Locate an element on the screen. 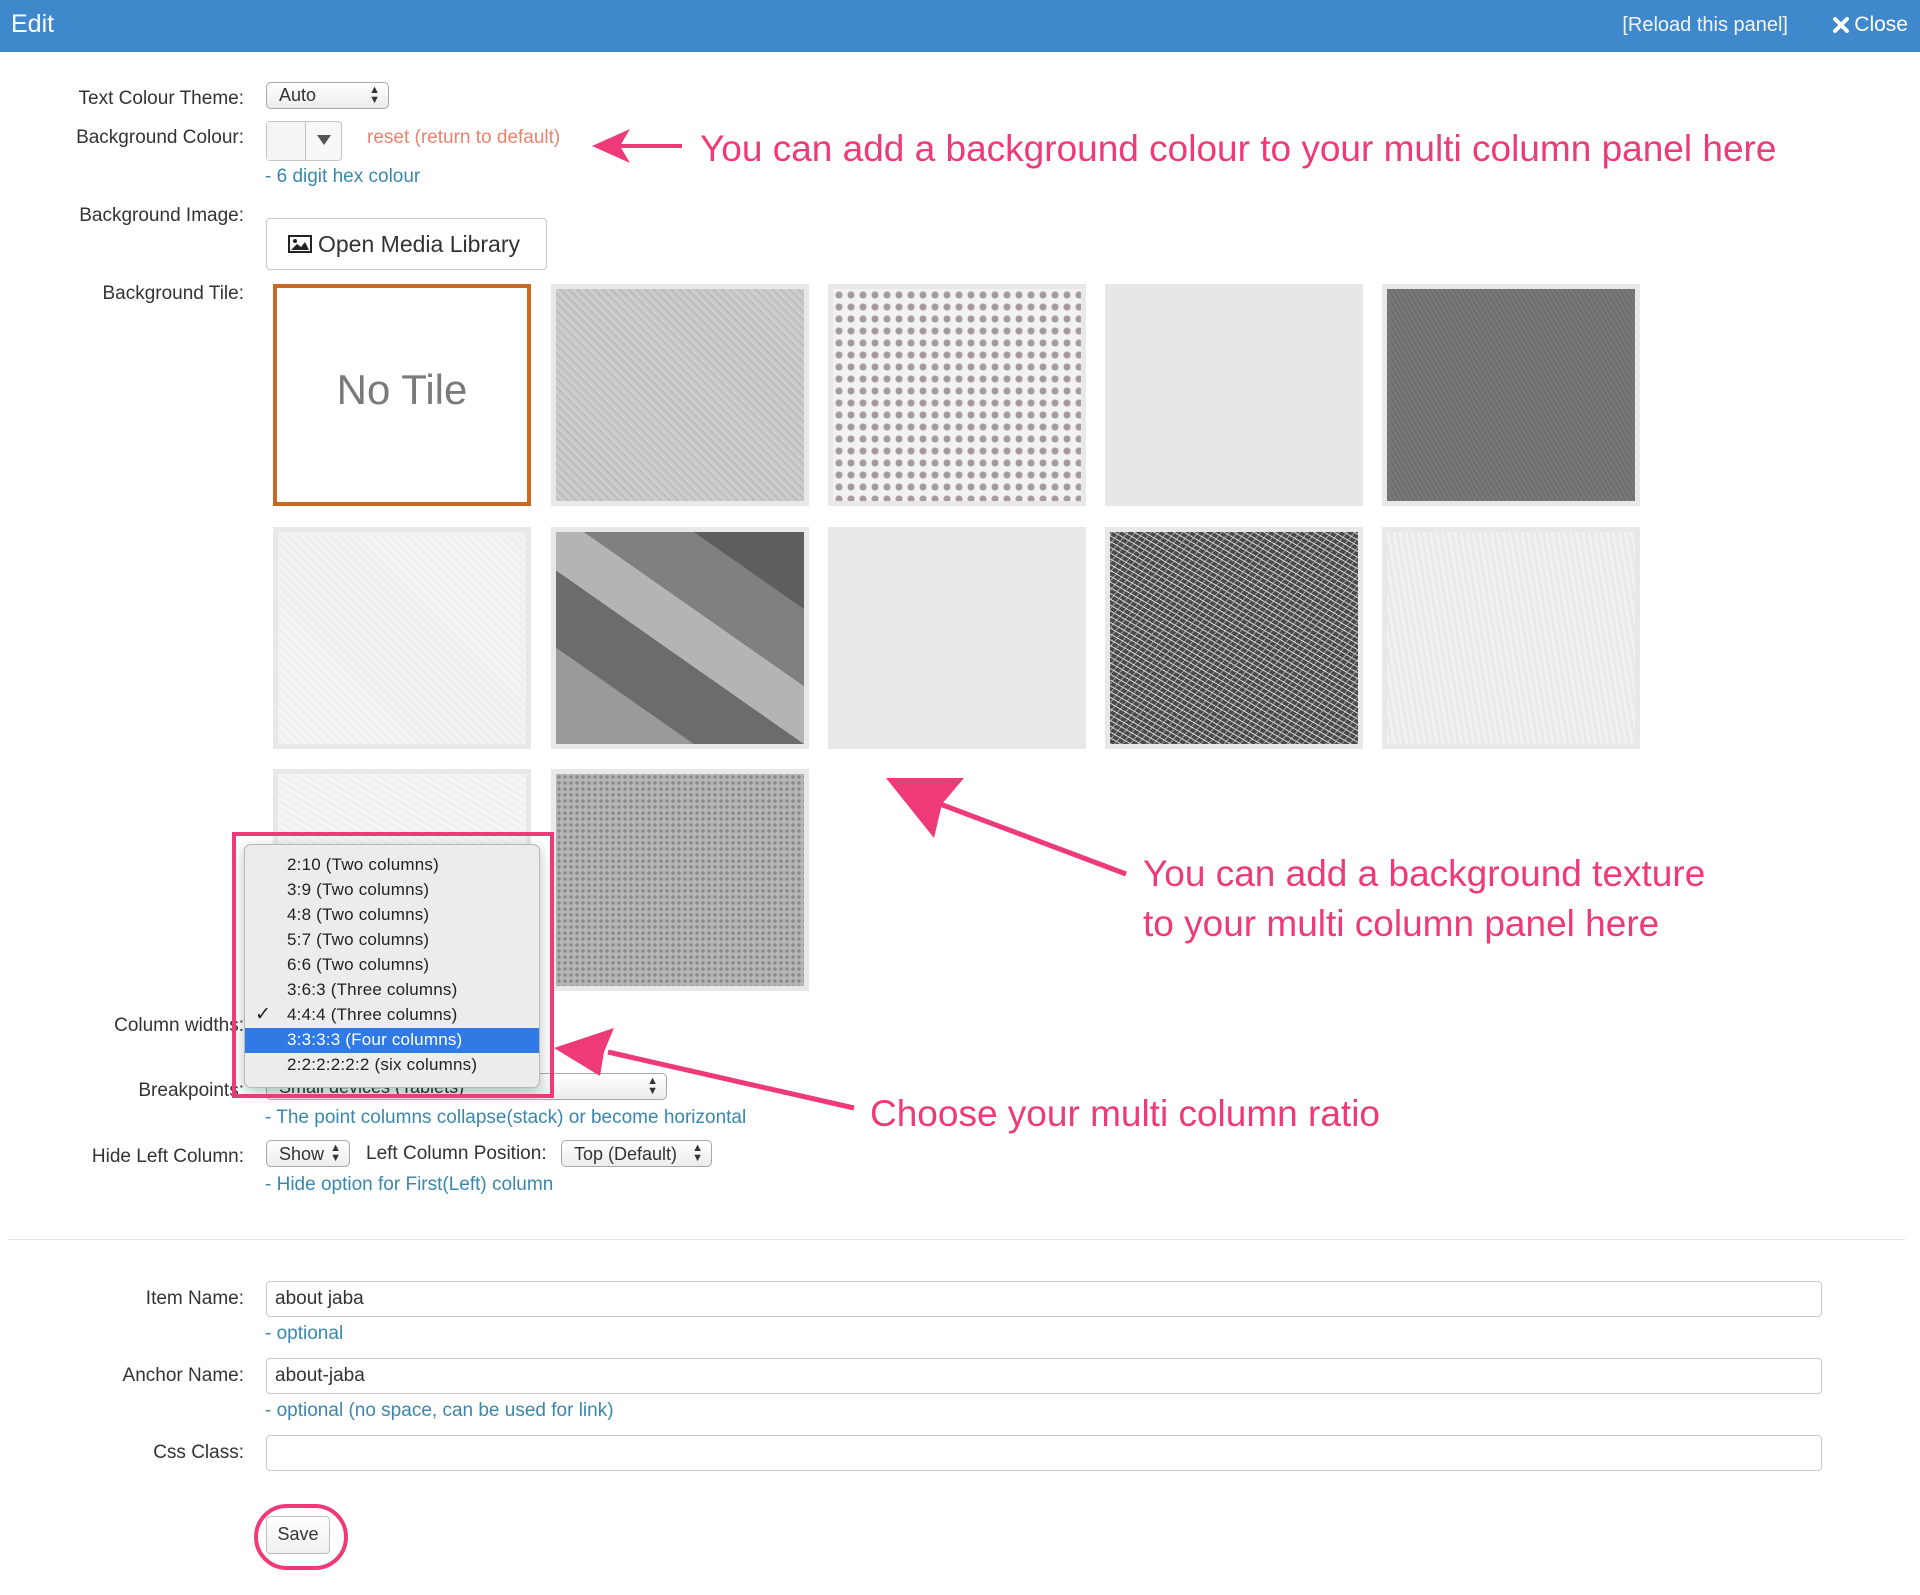 The image size is (1920, 1595). left-column-position-value: Top (Default) is located at coordinates (626, 1154).